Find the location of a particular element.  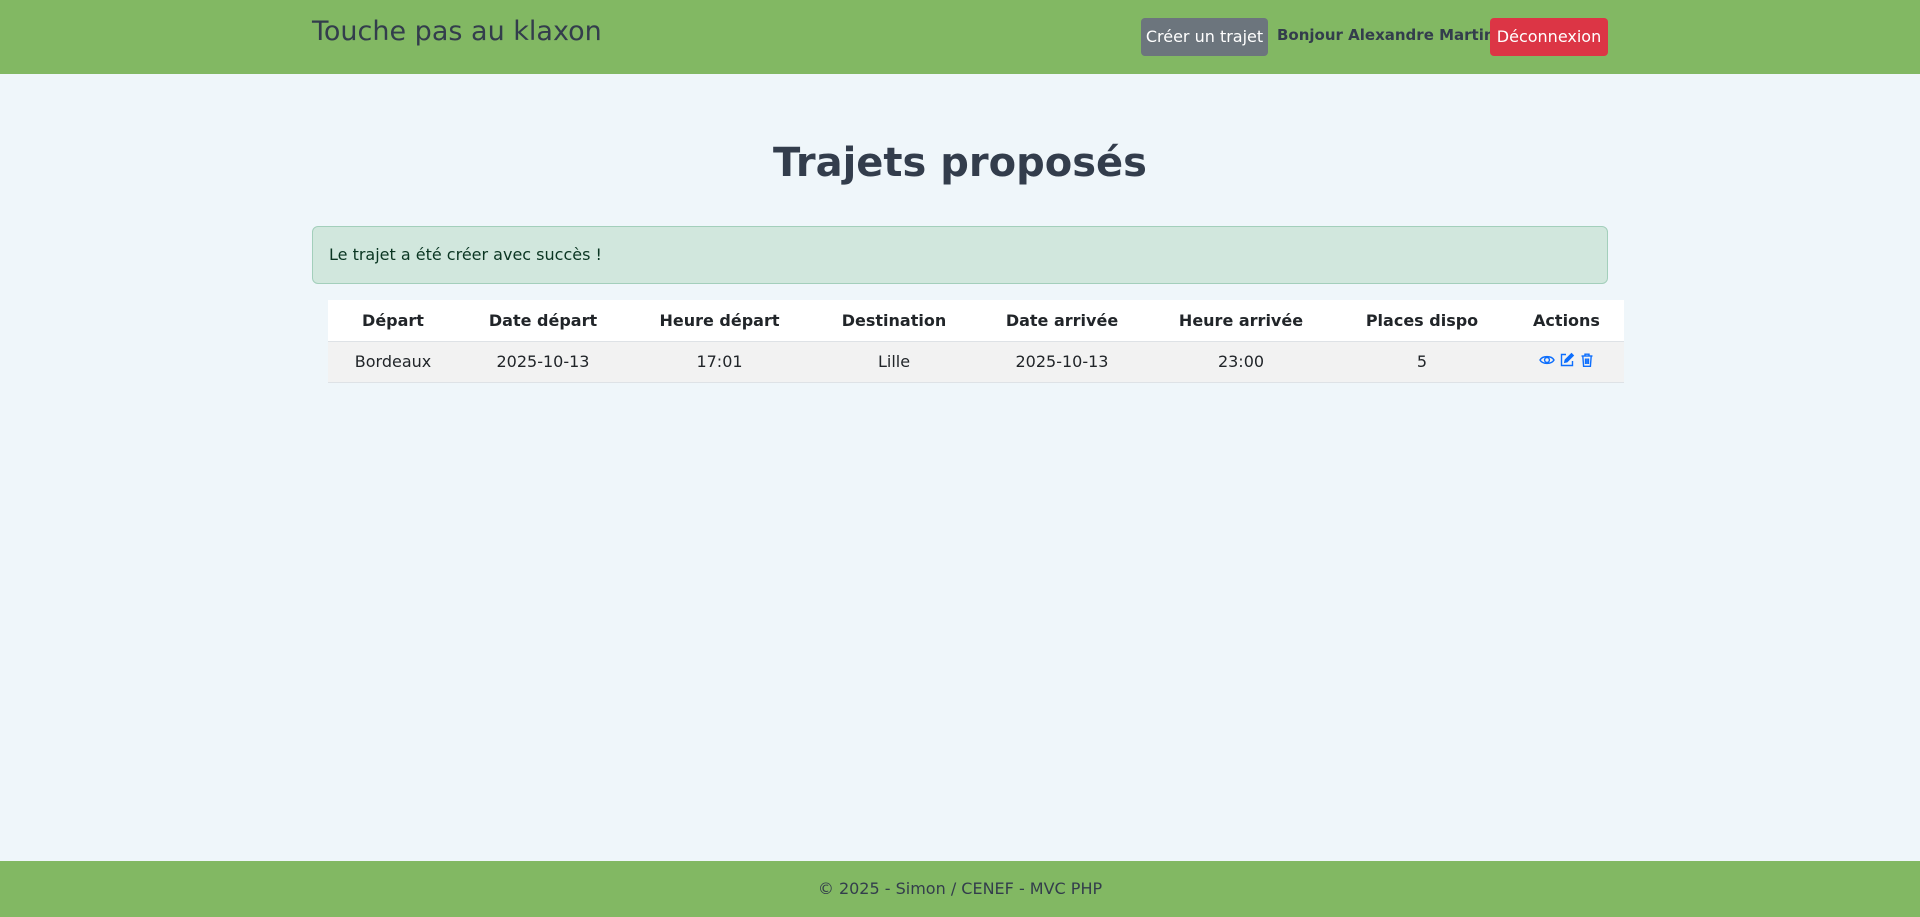

column-header-destination: Destination is located at coordinates (894, 321).